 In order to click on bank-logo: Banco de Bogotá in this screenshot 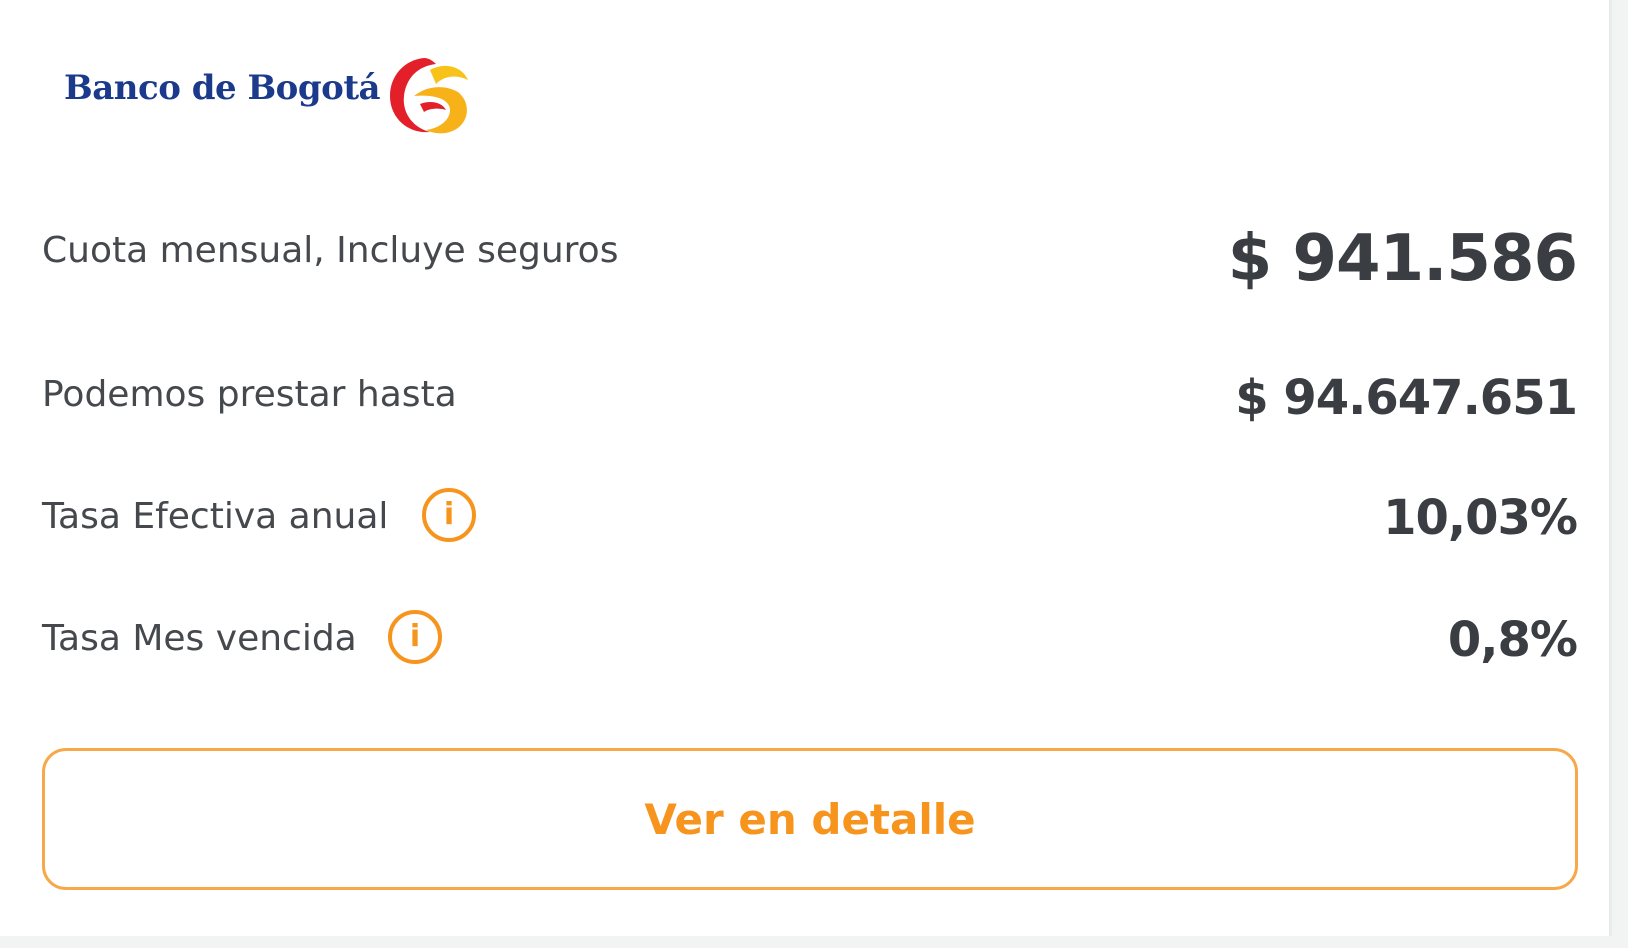, I will do `click(272, 94)`.